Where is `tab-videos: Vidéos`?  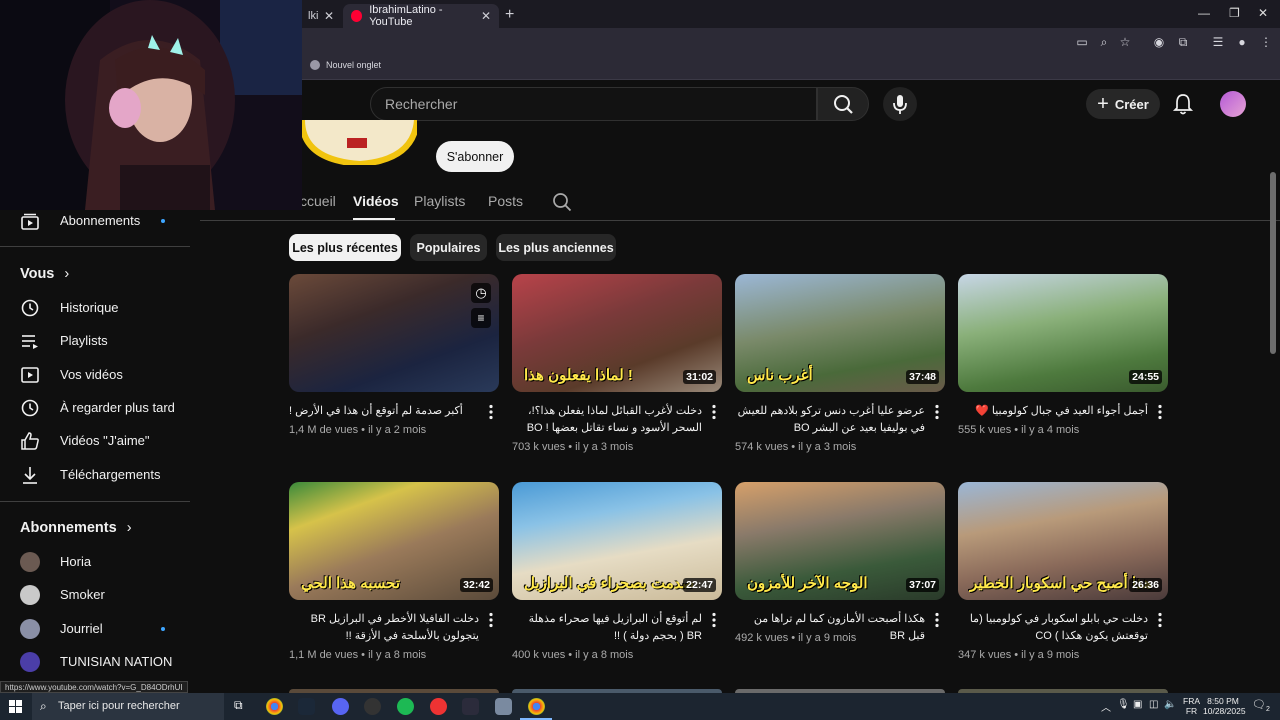
tab-videos: Vidéos is located at coordinates (376, 201).